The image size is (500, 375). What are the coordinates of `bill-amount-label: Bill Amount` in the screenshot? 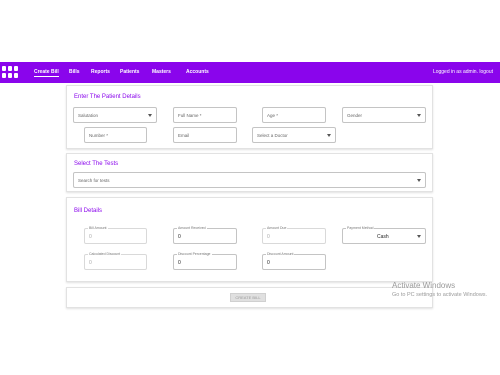 It's located at (98, 228).